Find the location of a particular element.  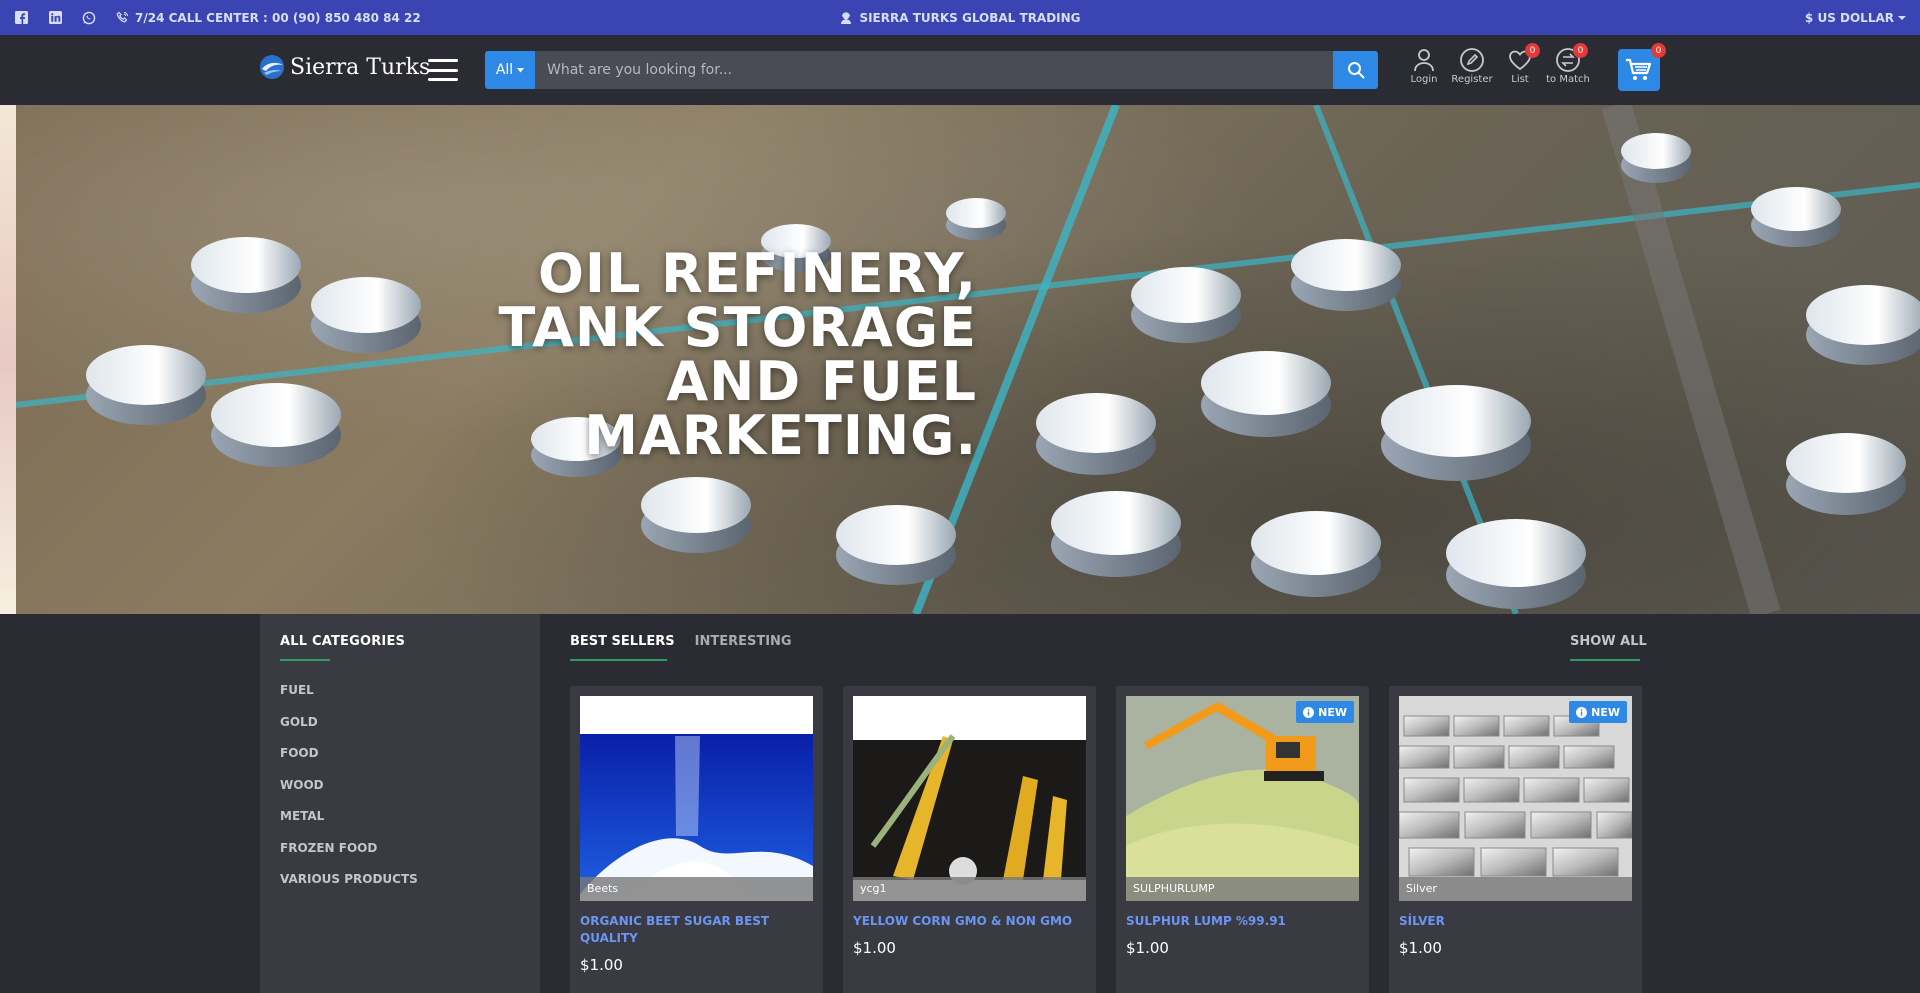

category-item-gold: GOLD is located at coordinates (400, 731).